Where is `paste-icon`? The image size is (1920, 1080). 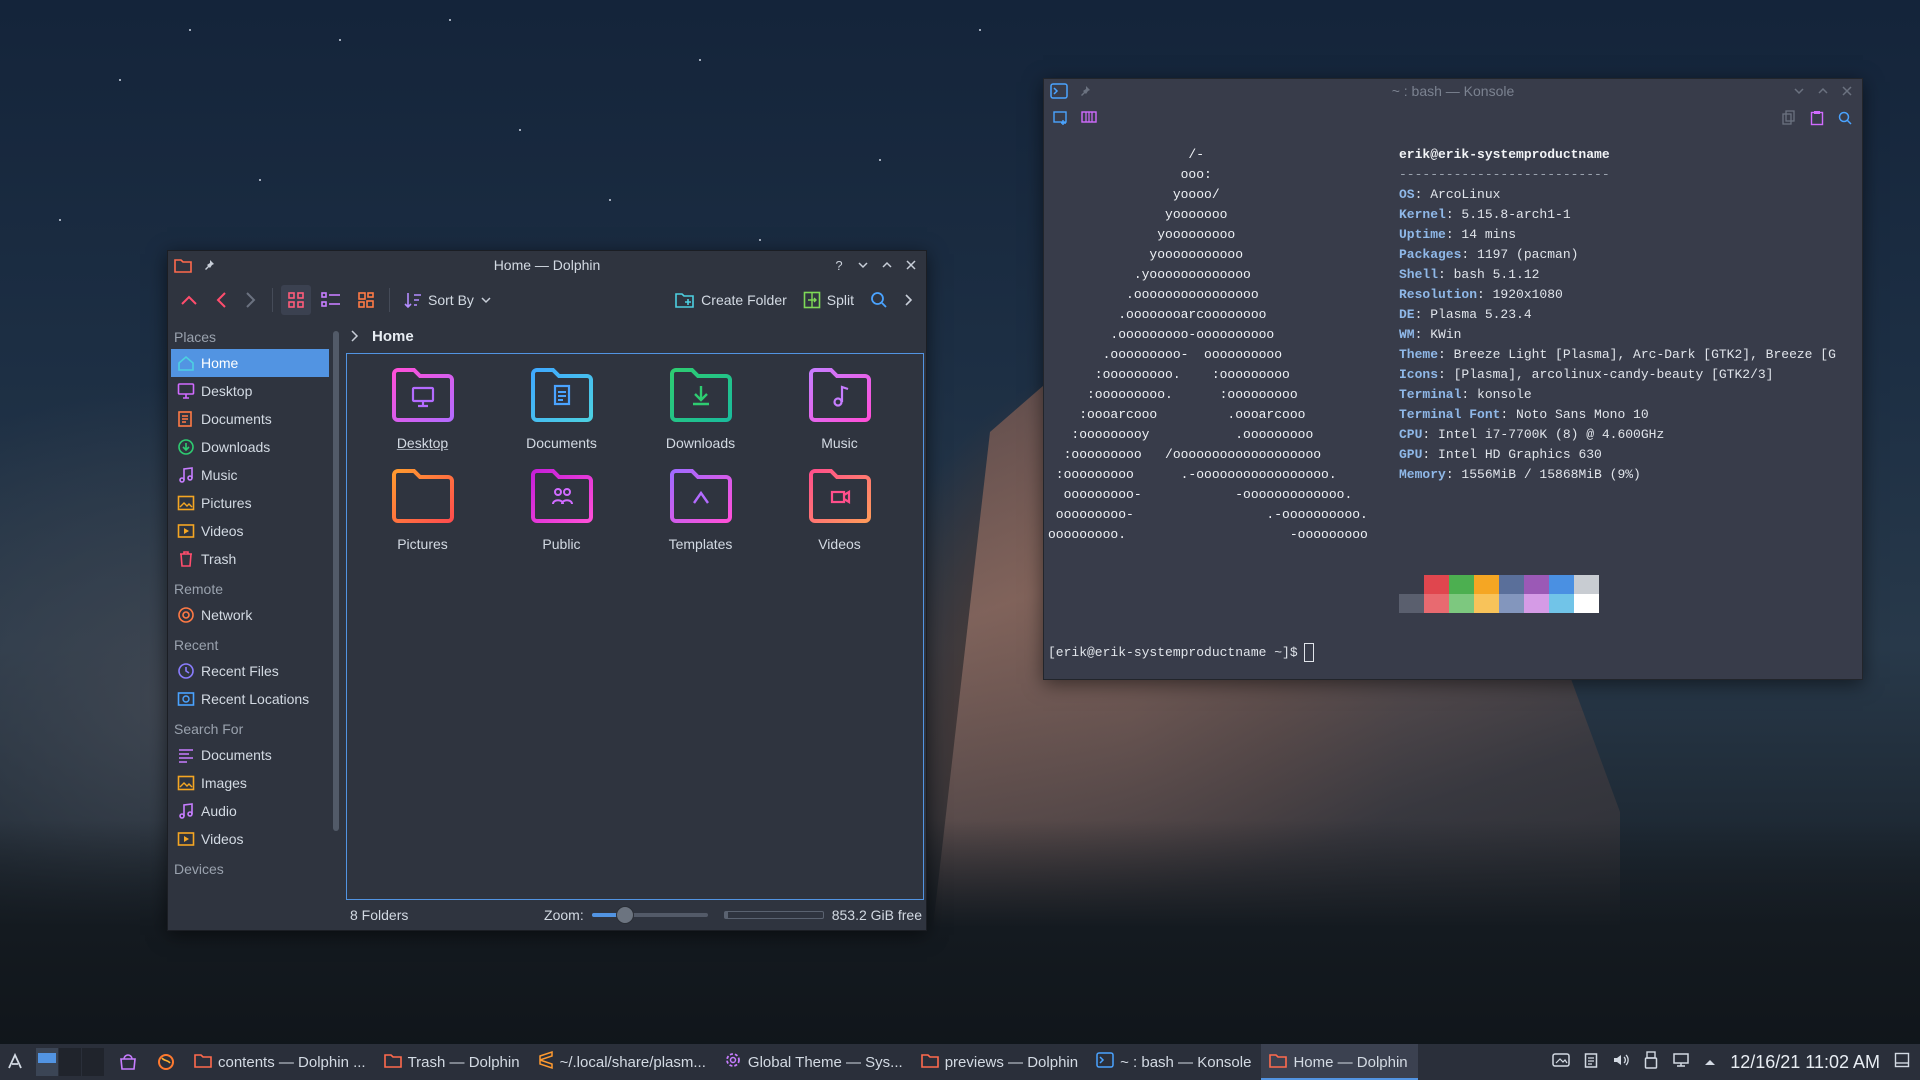 paste-icon is located at coordinates (1817, 118).